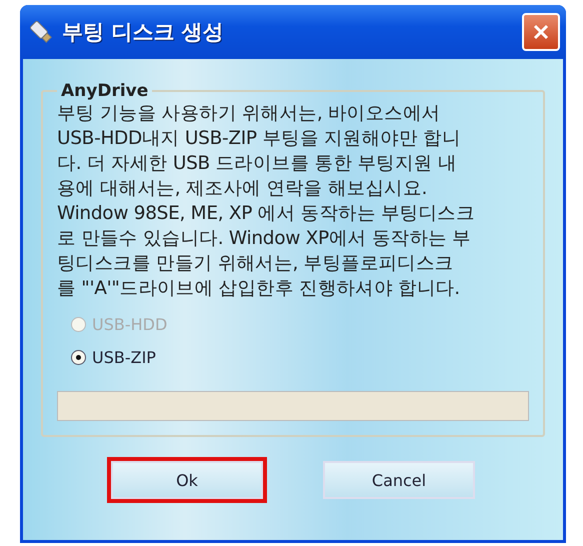 This screenshot has width=583, height=546. What do you see at coordinates (113, 357) in the screenshot?
I see `radio-option: USB-ZIP` at bounding box center [113, 357].